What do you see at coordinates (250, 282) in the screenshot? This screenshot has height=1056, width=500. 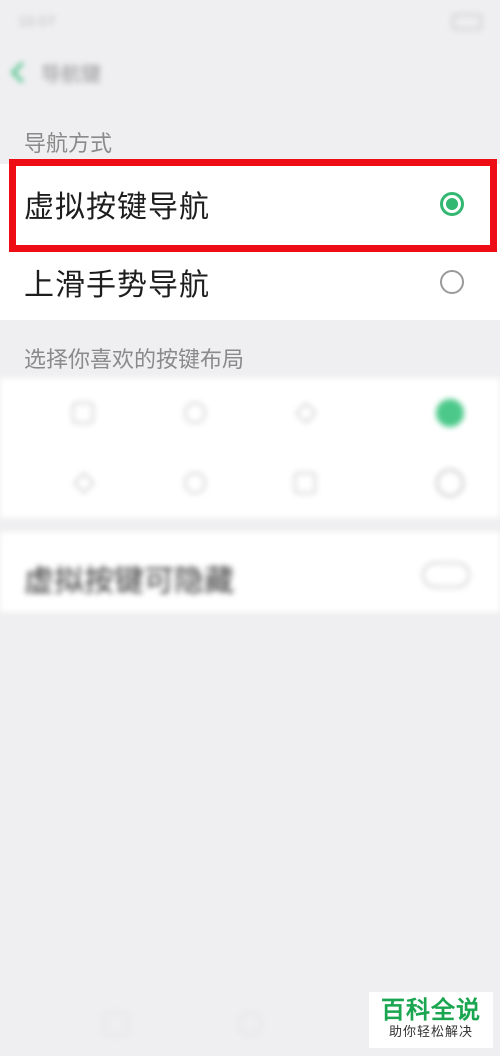 I see `option-swipe-gesture: 上滑手势导航` at bounding box center [250, 282].